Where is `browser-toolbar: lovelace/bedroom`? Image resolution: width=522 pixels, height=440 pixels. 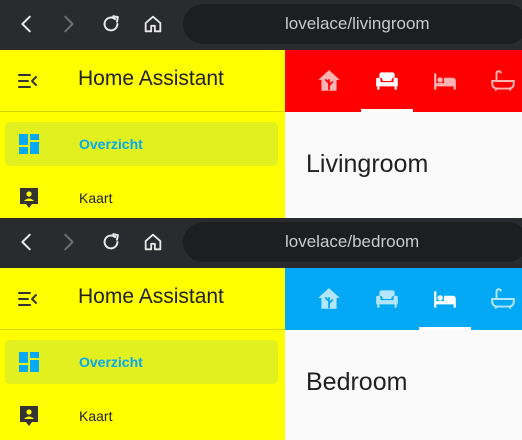 browser-toolbar: lovelace/bedroom is located at coordinates (261, 243).